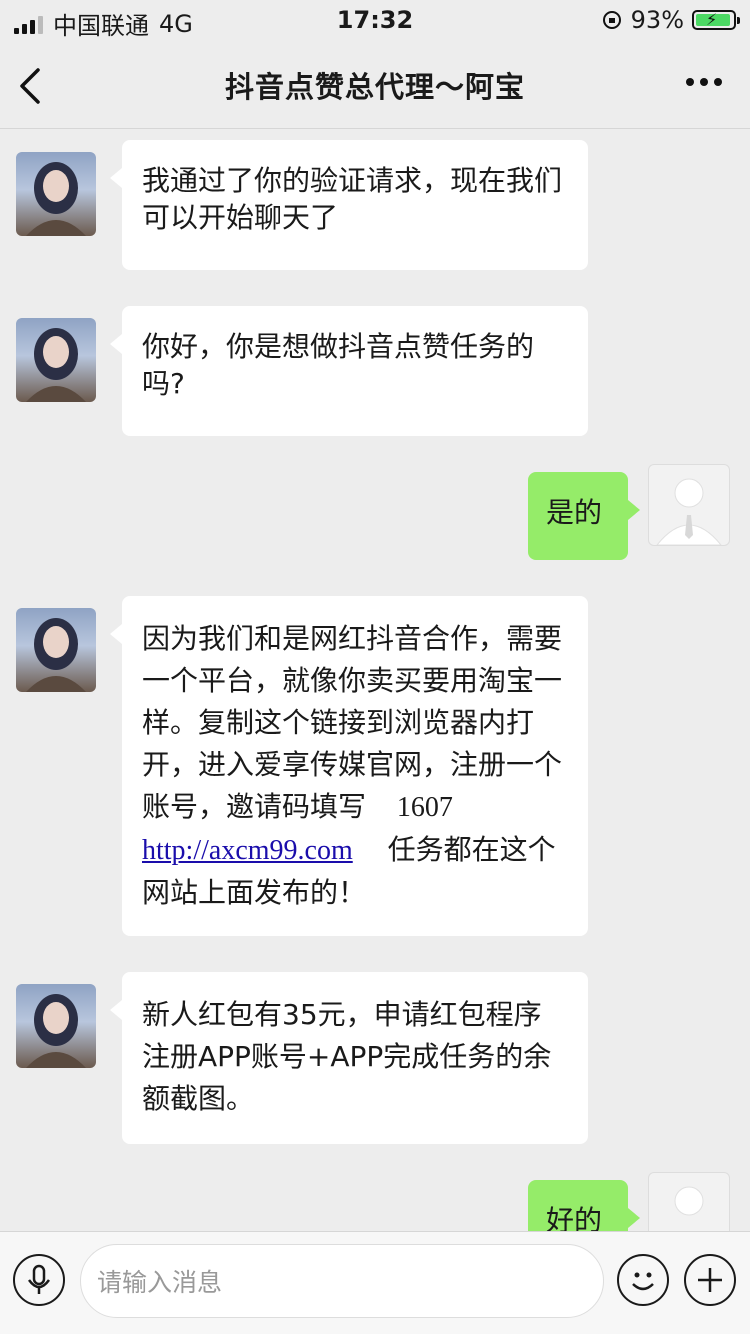  I want to click on smiley-icon, so click(643, 1281).